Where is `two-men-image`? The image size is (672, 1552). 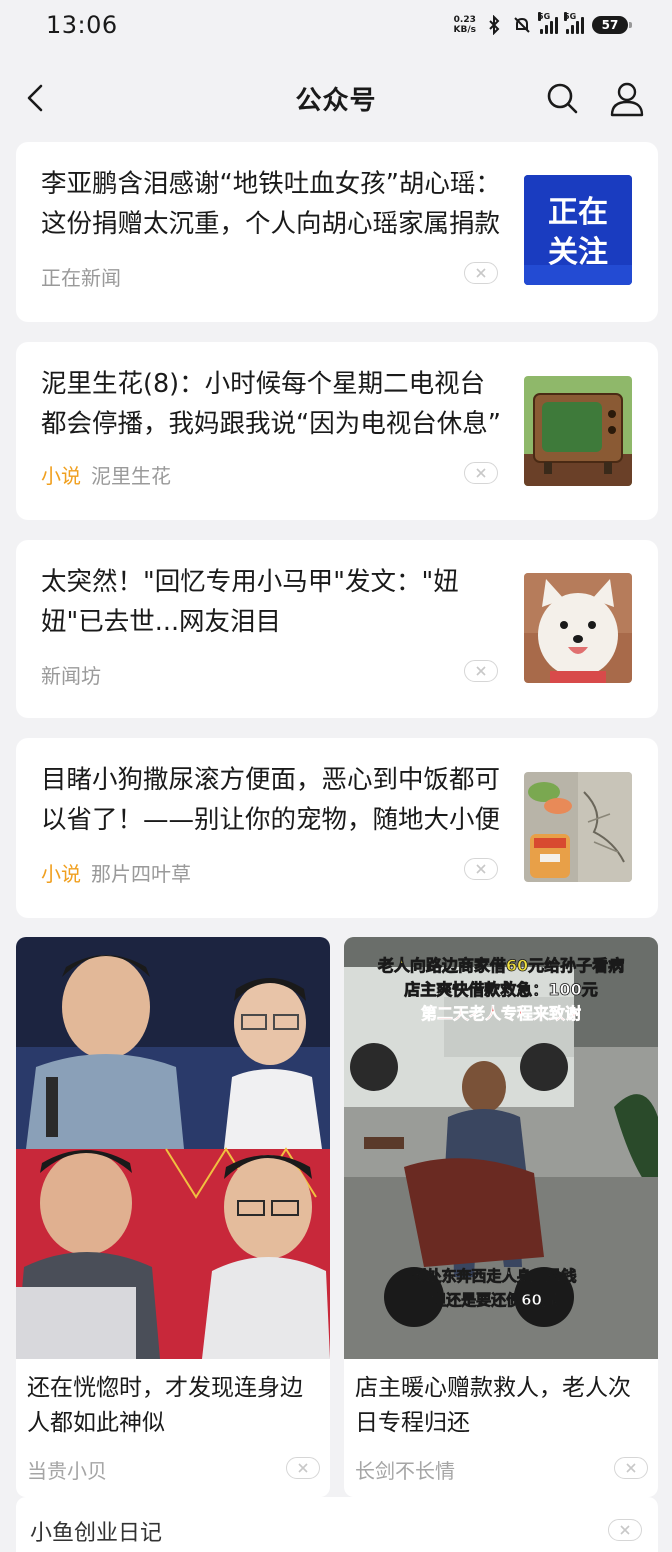
two-men-image is located at coordinates (173, 1148).